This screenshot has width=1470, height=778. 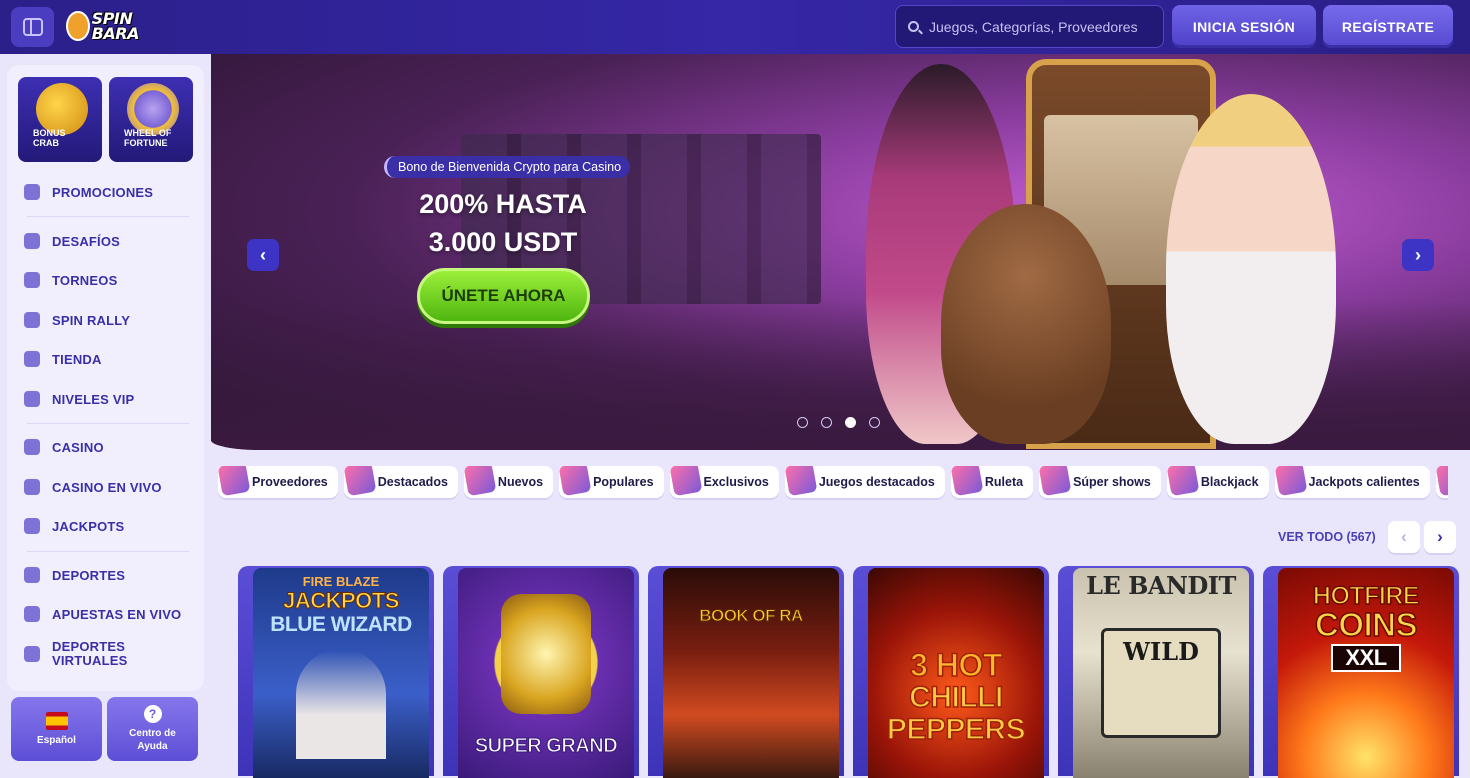 What do you see at coordinates (1327, 537) in the screenshot?
I see `view-all-link: VER TODO (567)` at bounding box center [1327, 537].